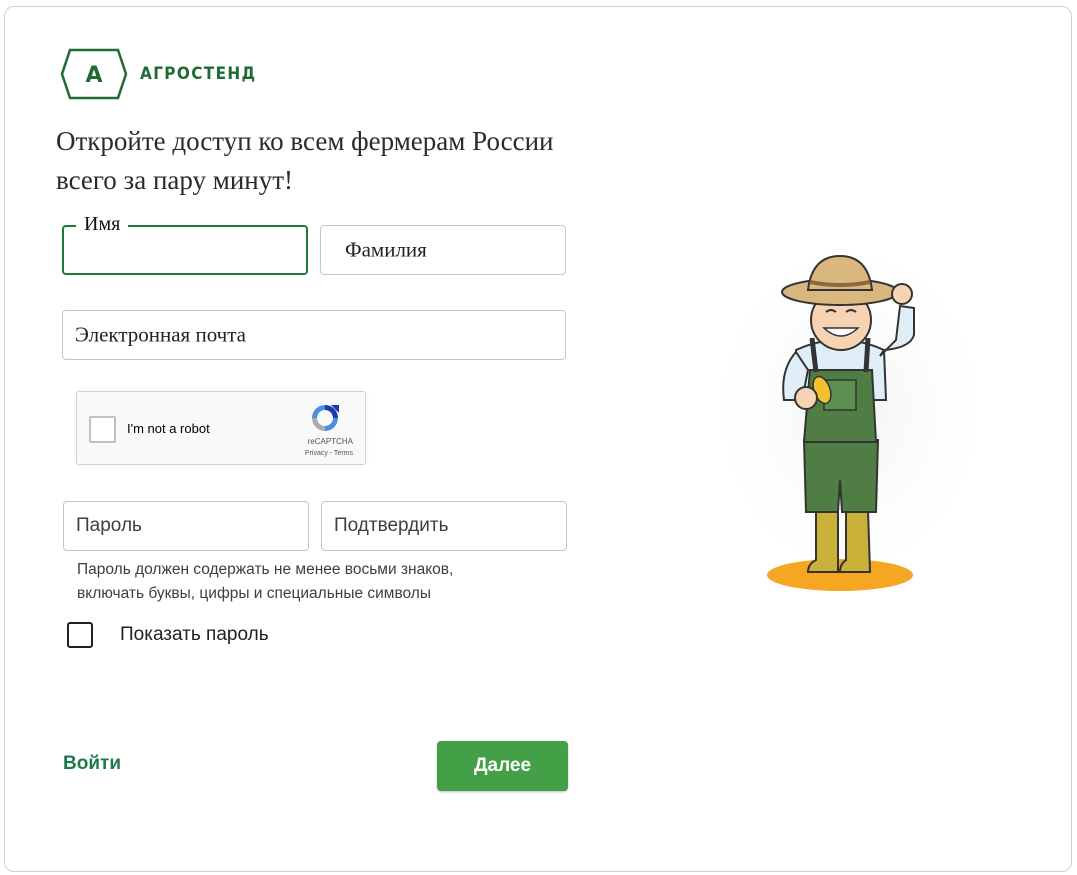 The width and height of the screenshot is (1077, 875). Describe the element at coordinates (443, 250) in the screenshot. I see `last-name-field: Фамилия` at that location.